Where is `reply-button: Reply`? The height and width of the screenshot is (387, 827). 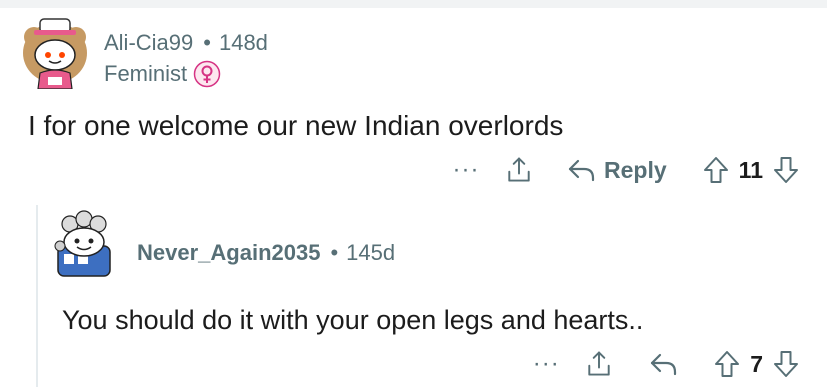 reply-button: Reply is located at coordinates (616, 170).